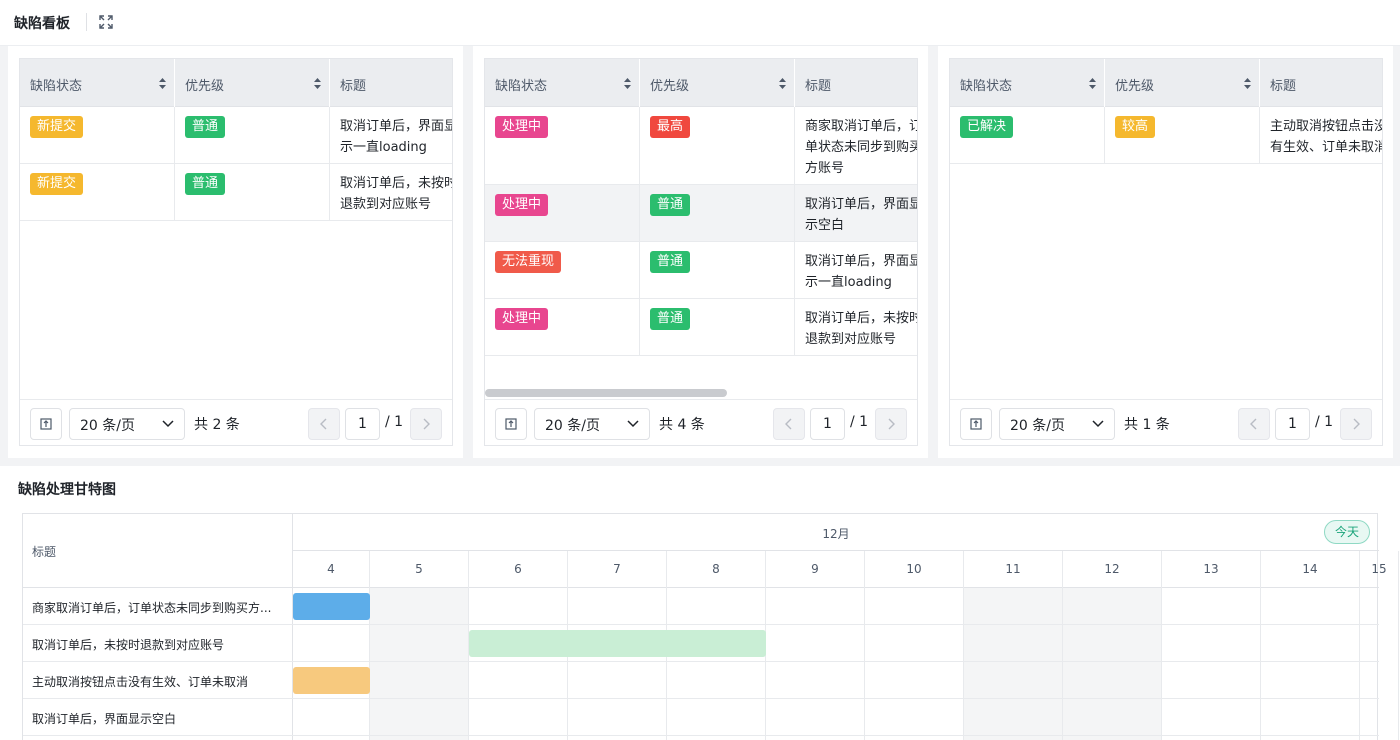 This screenshot has width=1400, height=740. I want to click on status-cell: 无法重现, so click(562, 270).